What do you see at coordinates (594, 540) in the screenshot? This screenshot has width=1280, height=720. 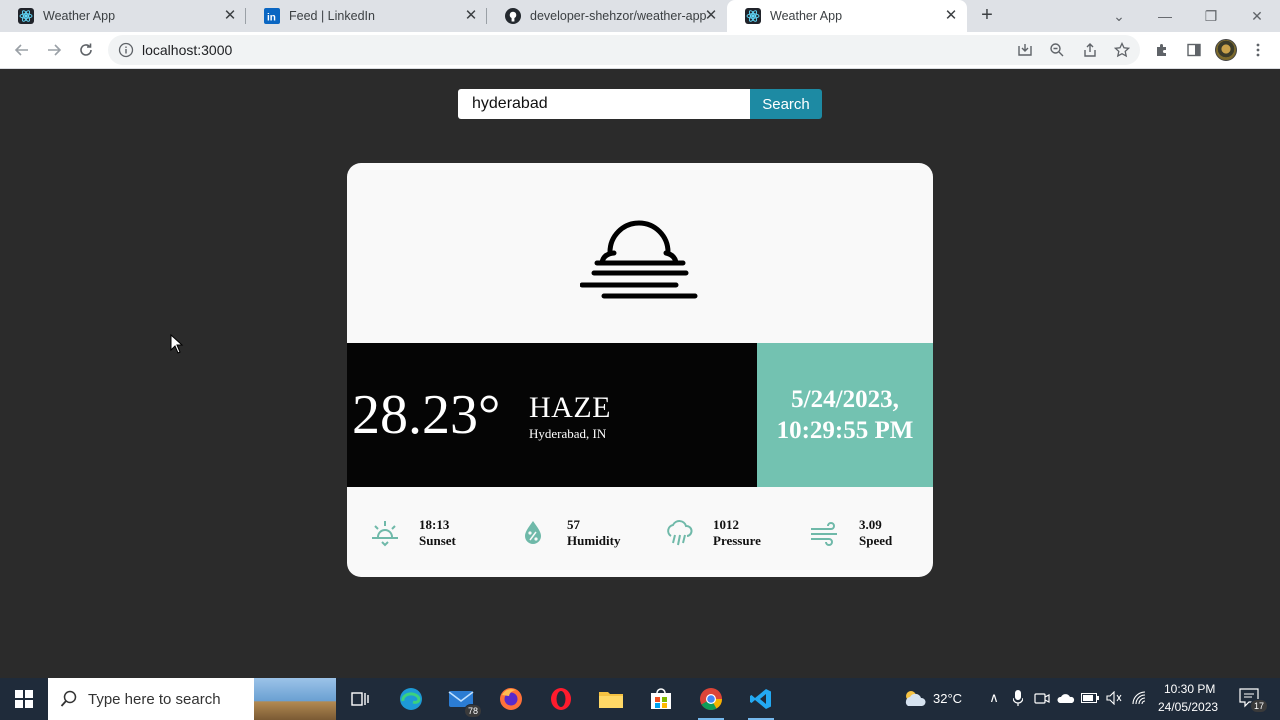 I see `humidity-label: Humidity` at bounding box center [594, 540].